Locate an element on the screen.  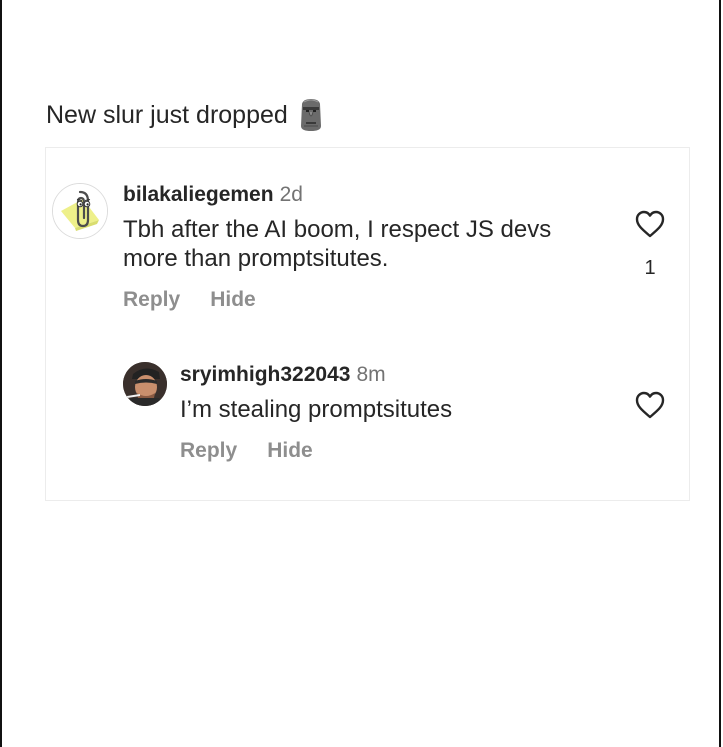
comment-actions: Reply Hide is located at coordinates (189, 300).